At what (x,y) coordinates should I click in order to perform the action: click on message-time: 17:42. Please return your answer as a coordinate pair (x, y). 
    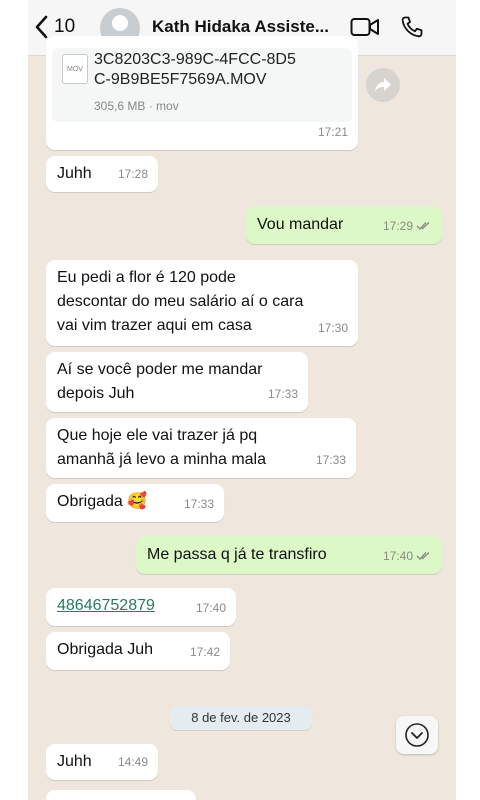
    Looking at the image, I should click on (204, 652).